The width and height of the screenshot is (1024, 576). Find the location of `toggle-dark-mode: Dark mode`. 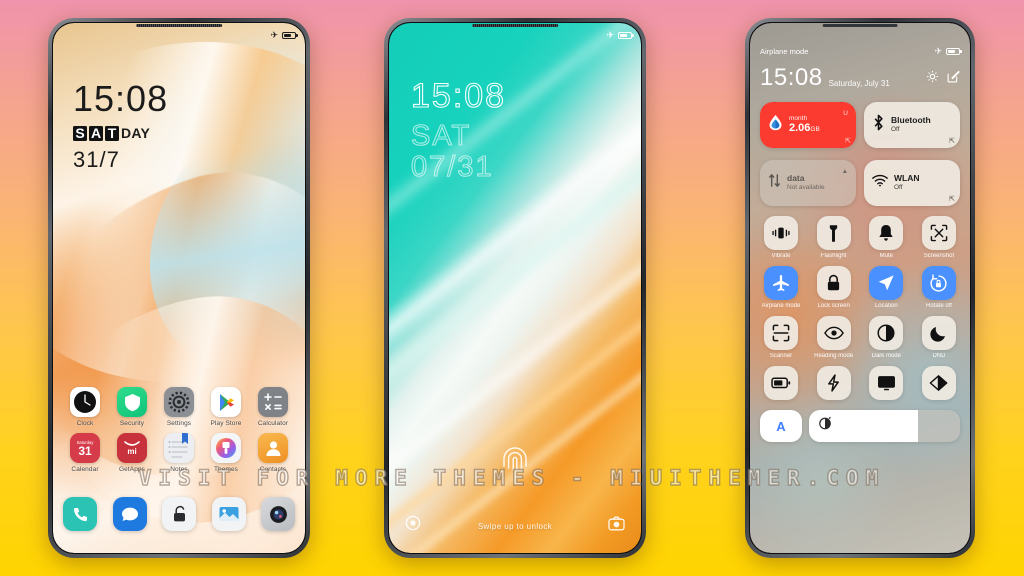

toggle-dark-mode: Dark mode is located at coordinates (886, 337).